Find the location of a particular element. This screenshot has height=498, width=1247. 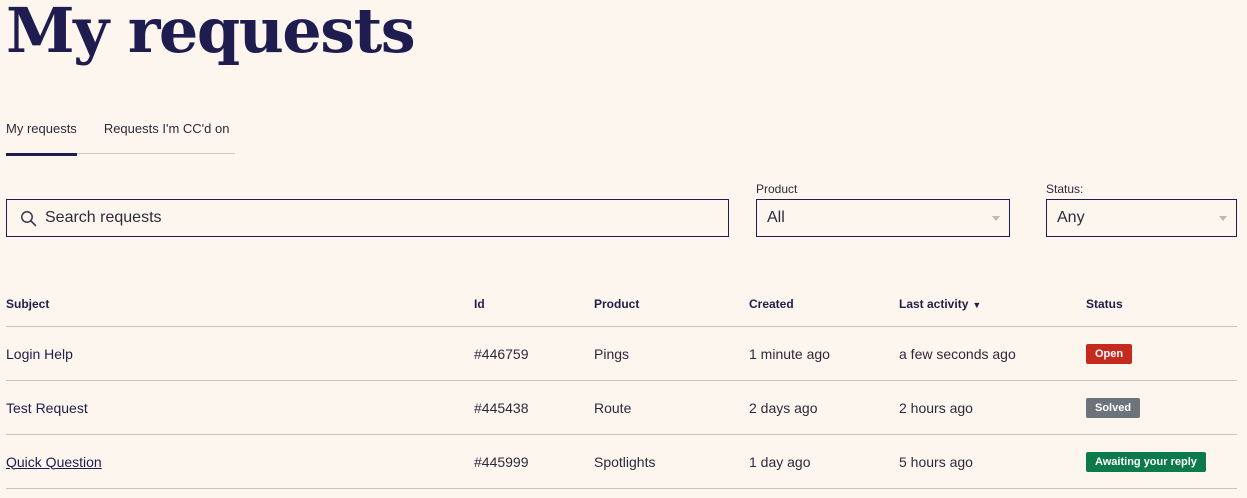

search-input is located at coordinates (365, 218).